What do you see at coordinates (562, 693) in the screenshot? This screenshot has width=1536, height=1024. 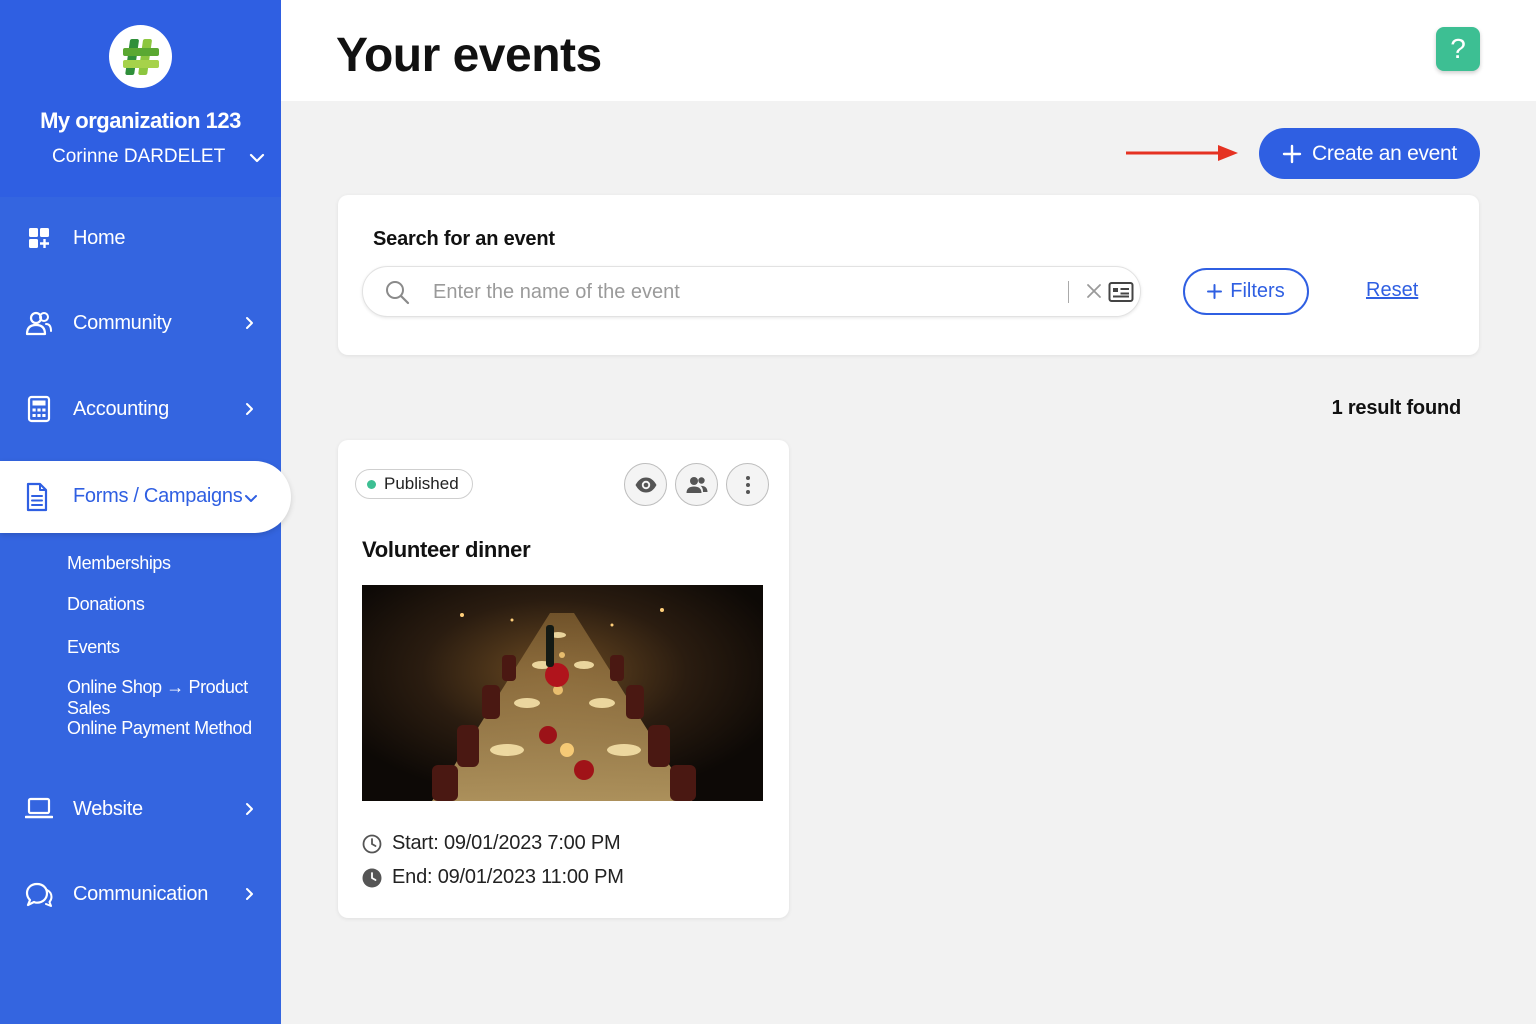 I see `event-image` at bounding box center [562, 693].